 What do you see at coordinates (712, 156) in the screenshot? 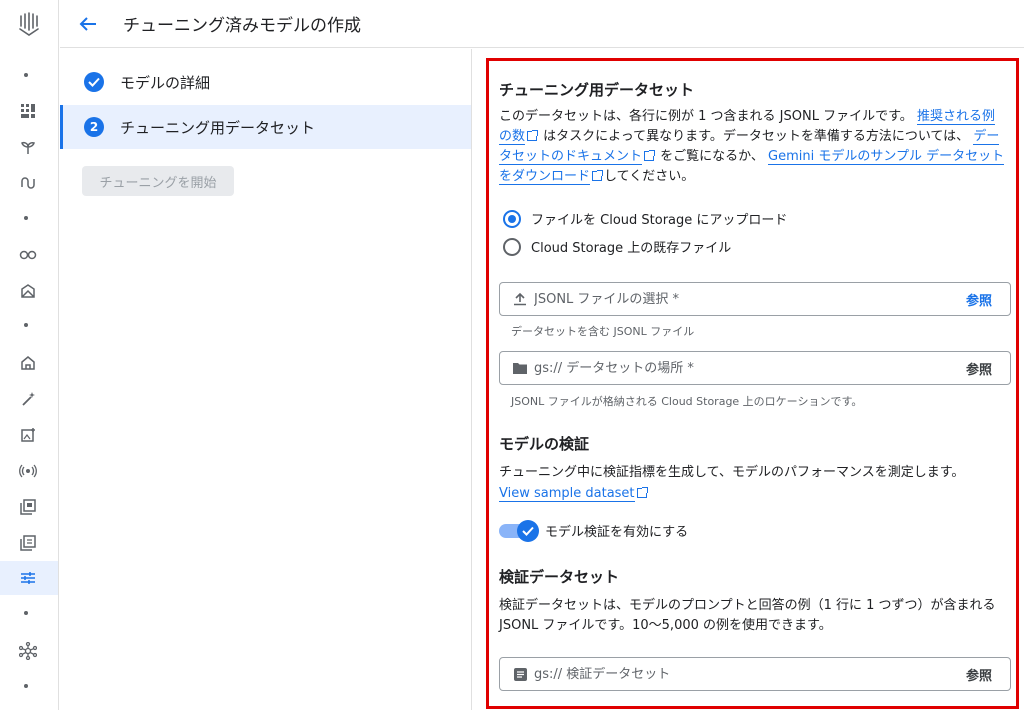
I see `desc-text: をご覧になるか、` at bounding box center [712, 156].